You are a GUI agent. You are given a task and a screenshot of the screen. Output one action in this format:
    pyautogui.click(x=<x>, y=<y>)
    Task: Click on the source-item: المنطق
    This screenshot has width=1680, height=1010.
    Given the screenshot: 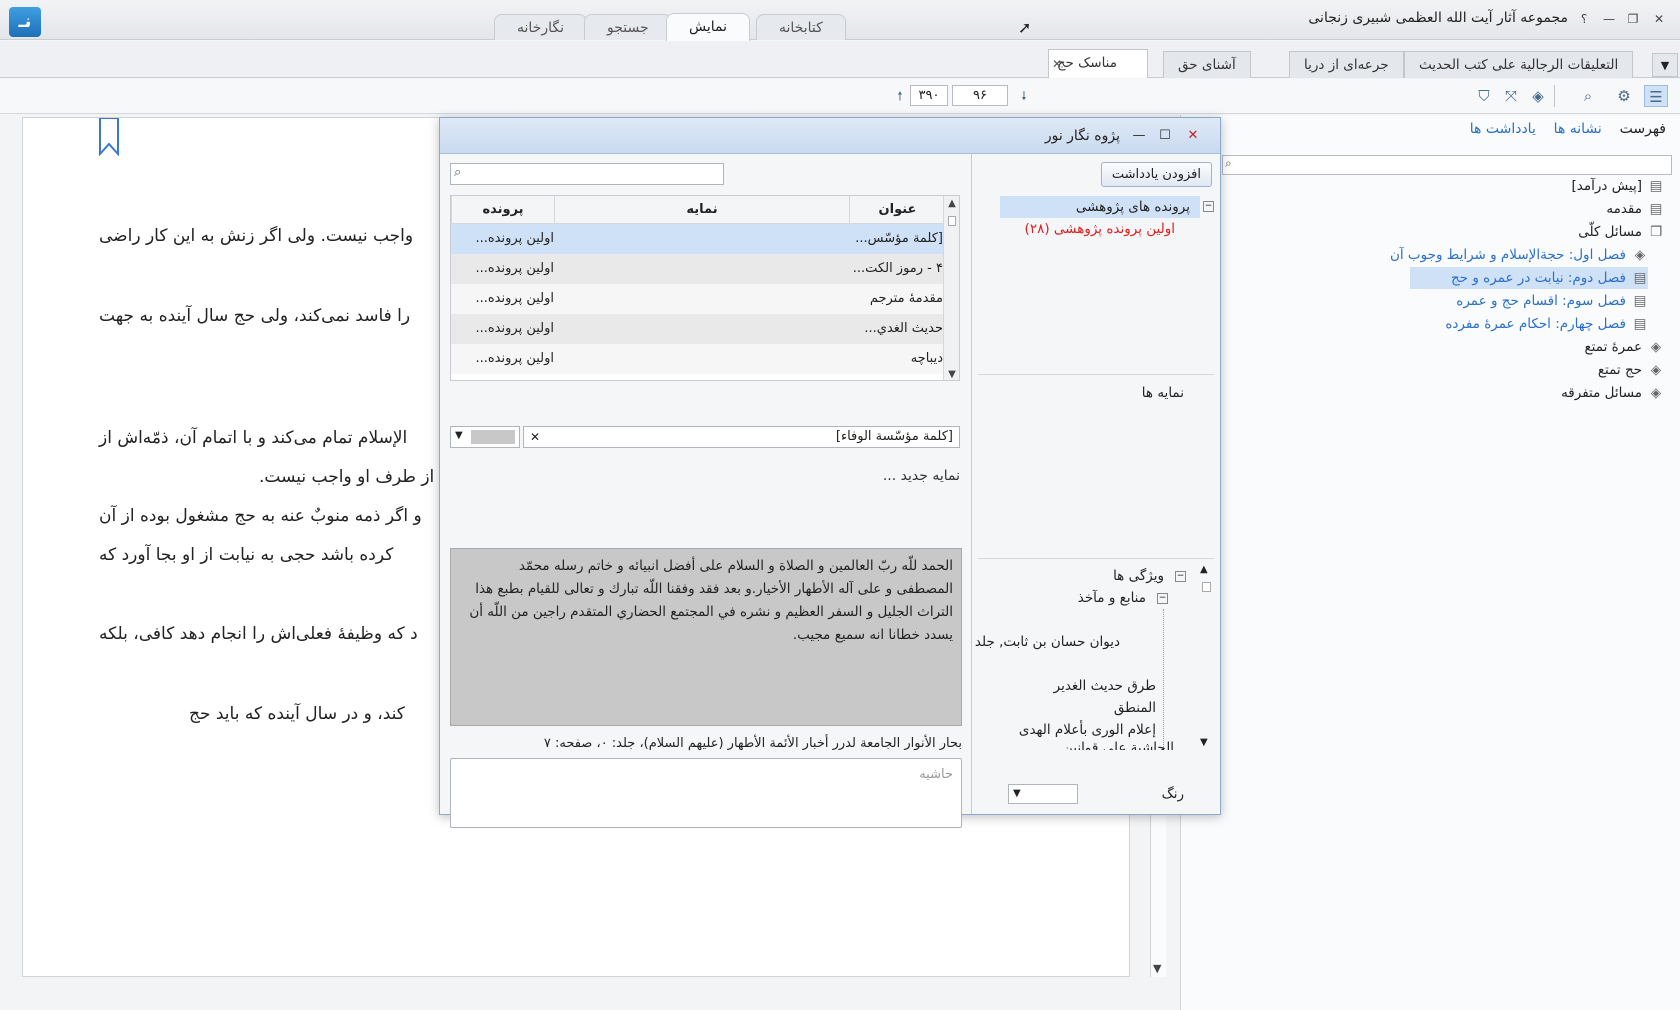 What is the action you would take?
    pyautogui.click(x=1135, y=708)
    